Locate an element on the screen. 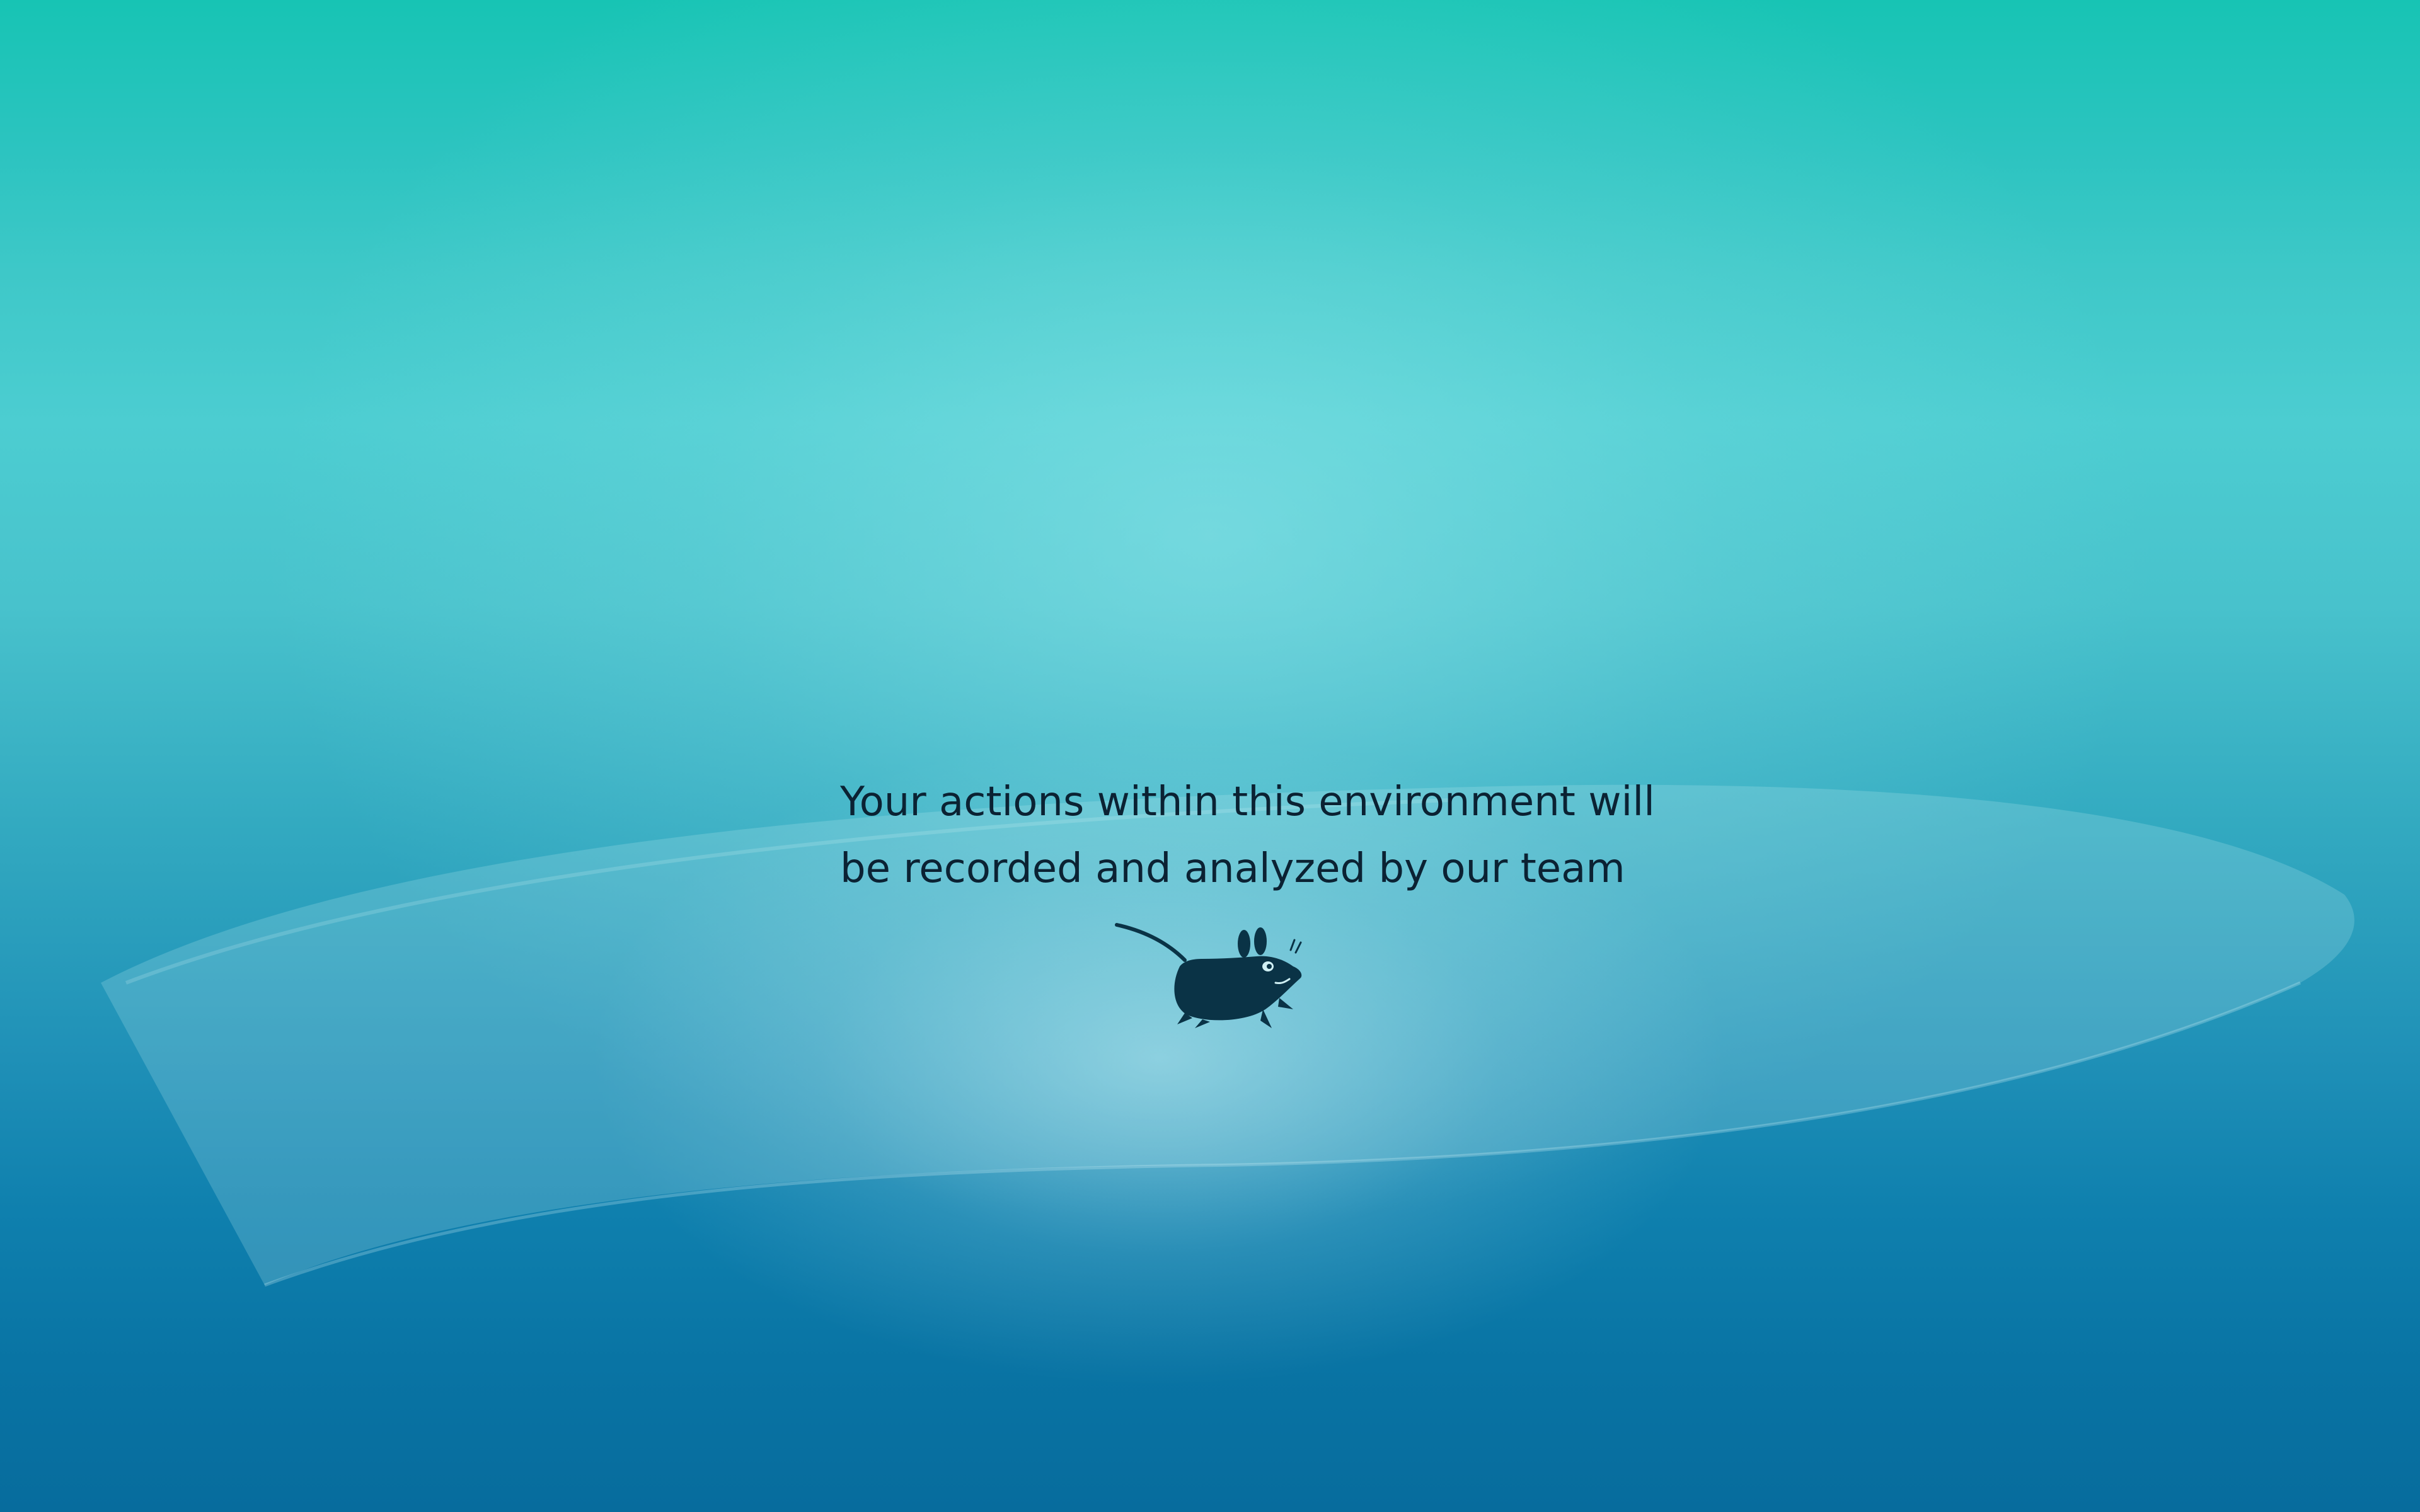  xfce-mouse-icon is located at coordinates (1208, 975).